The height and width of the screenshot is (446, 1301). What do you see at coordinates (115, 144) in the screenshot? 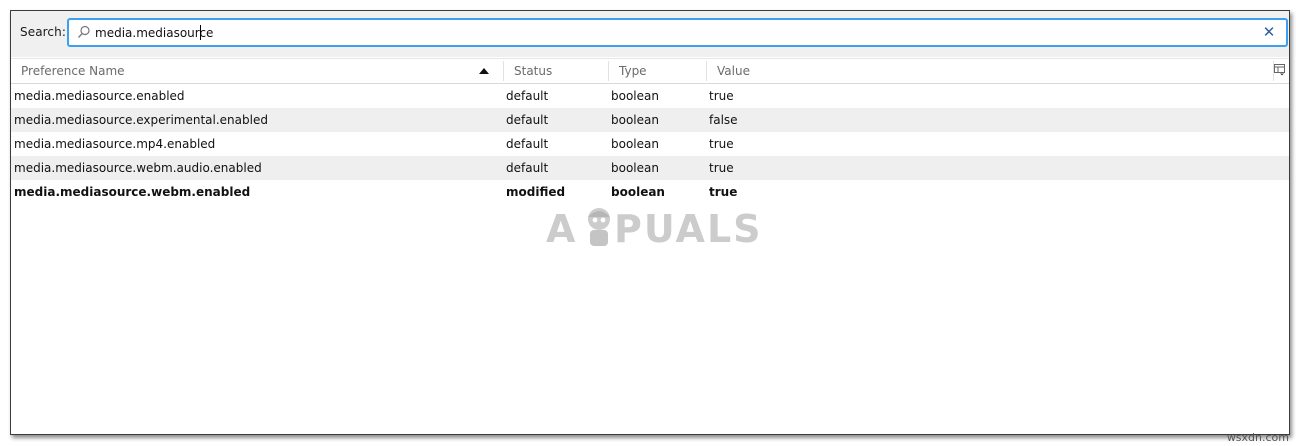
I see `preference-name: media.mediasource.mp4.enabled` at bounding box center [115, 144].